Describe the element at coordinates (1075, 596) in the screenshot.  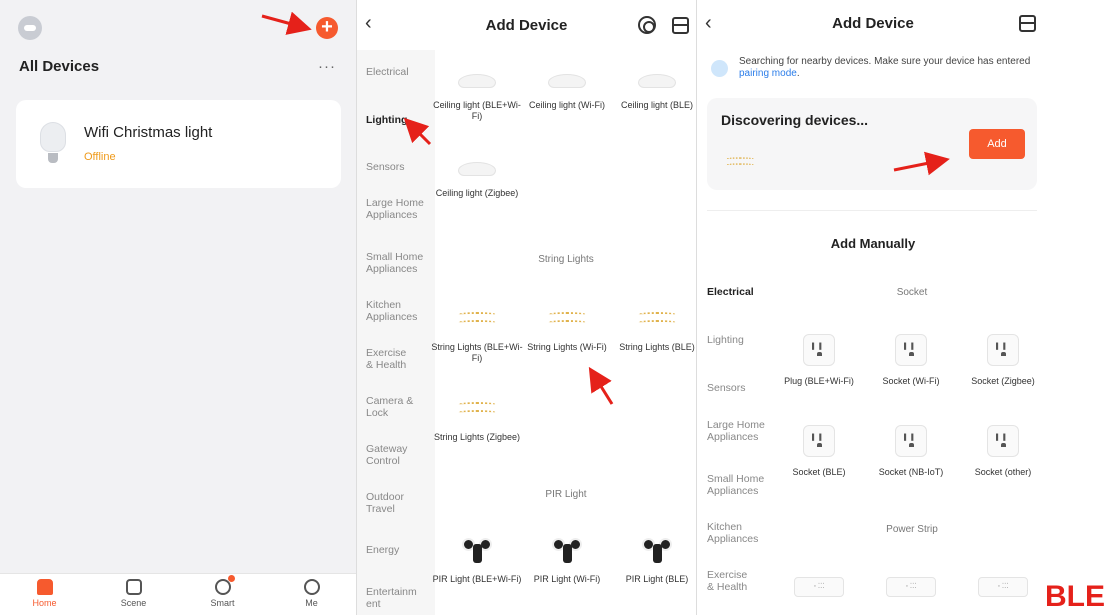
I see `ble-annotation-label: BLE` at that location.